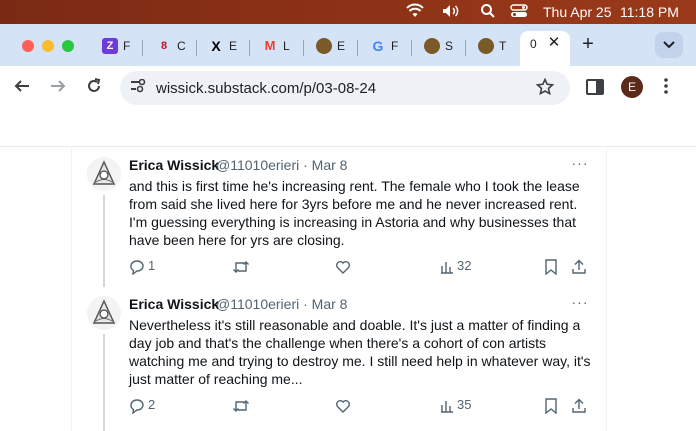  Describe the element at coordinates (449, 46) in the screenshot. I see `tab-title: S` at that location.